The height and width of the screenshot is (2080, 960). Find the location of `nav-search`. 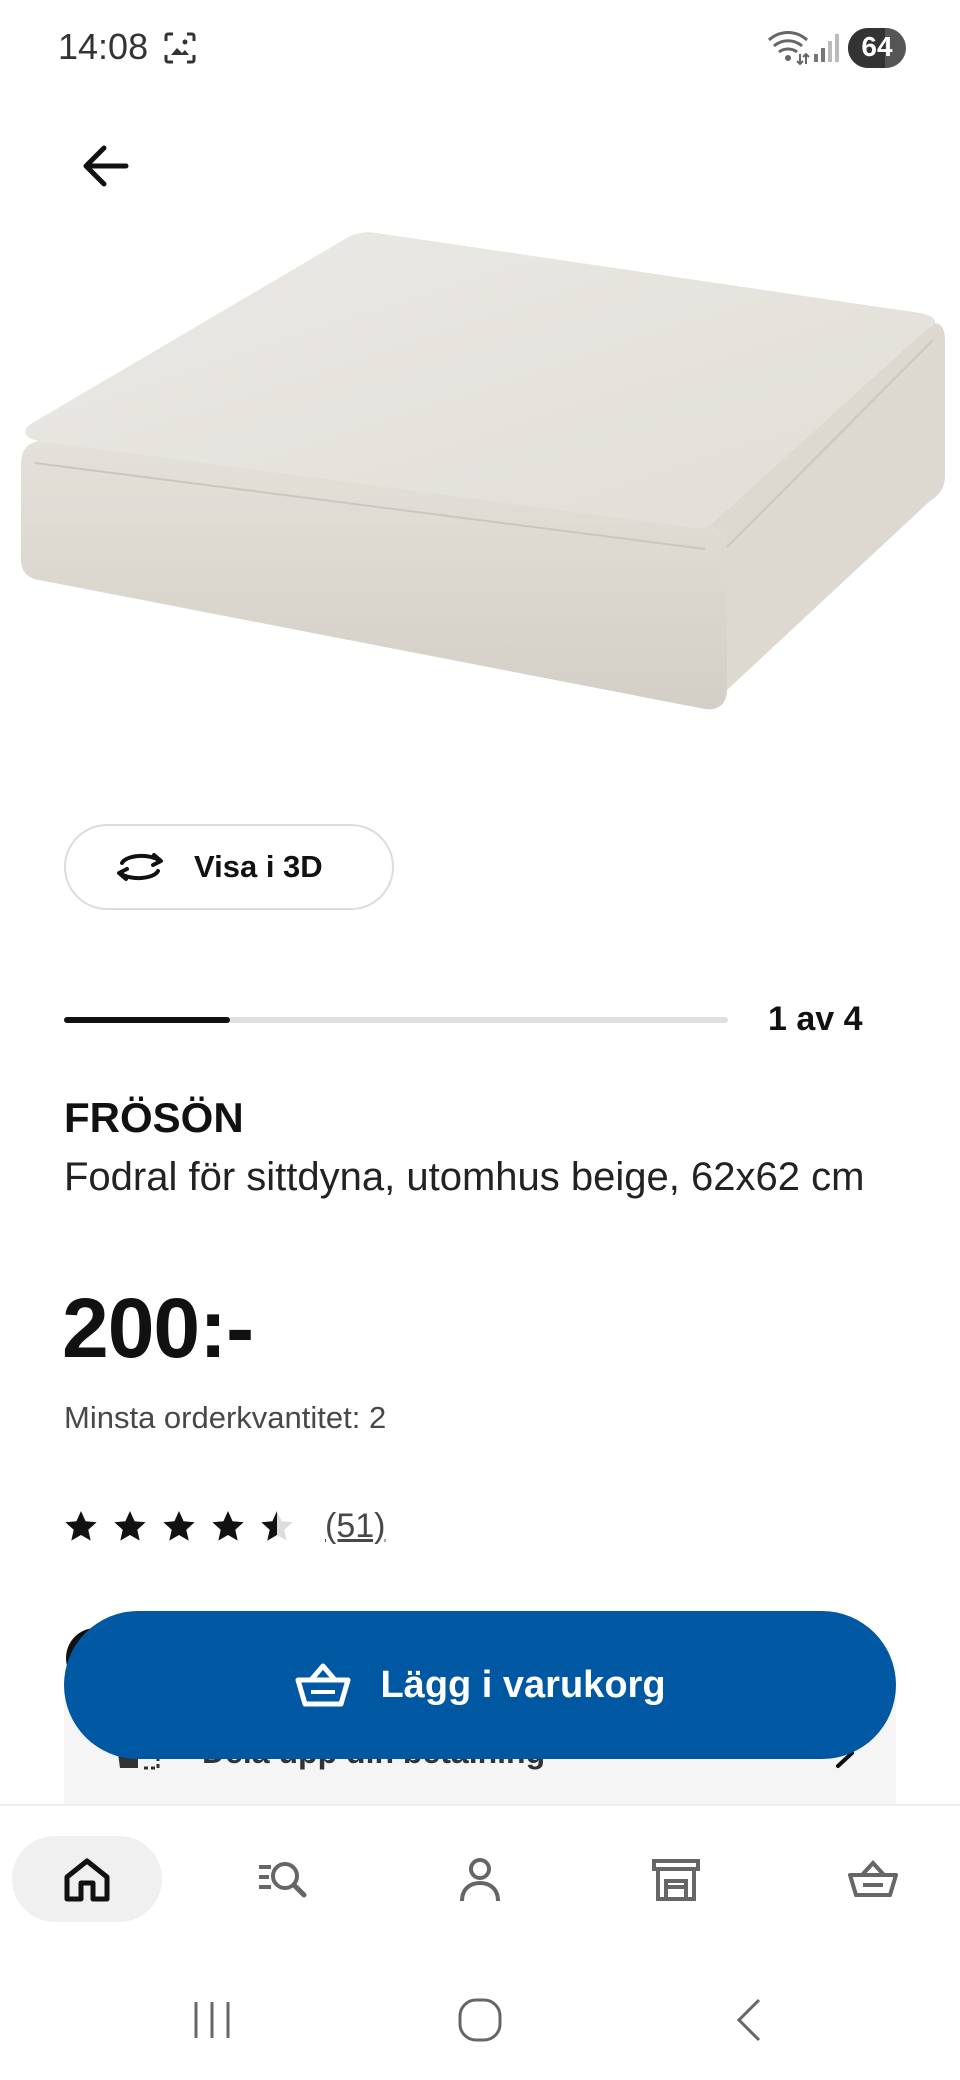

nav-search is located at coordinates (283, 1879).